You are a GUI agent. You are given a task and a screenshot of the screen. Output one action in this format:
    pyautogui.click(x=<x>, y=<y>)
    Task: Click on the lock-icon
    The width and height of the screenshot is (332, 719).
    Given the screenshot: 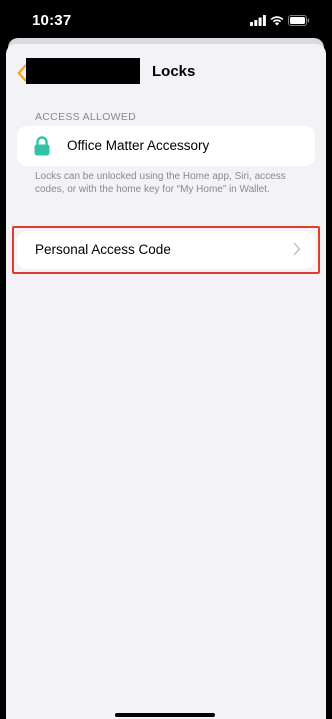 What is the action you would take?
    pyautogui.click(x=42, y=146)
    